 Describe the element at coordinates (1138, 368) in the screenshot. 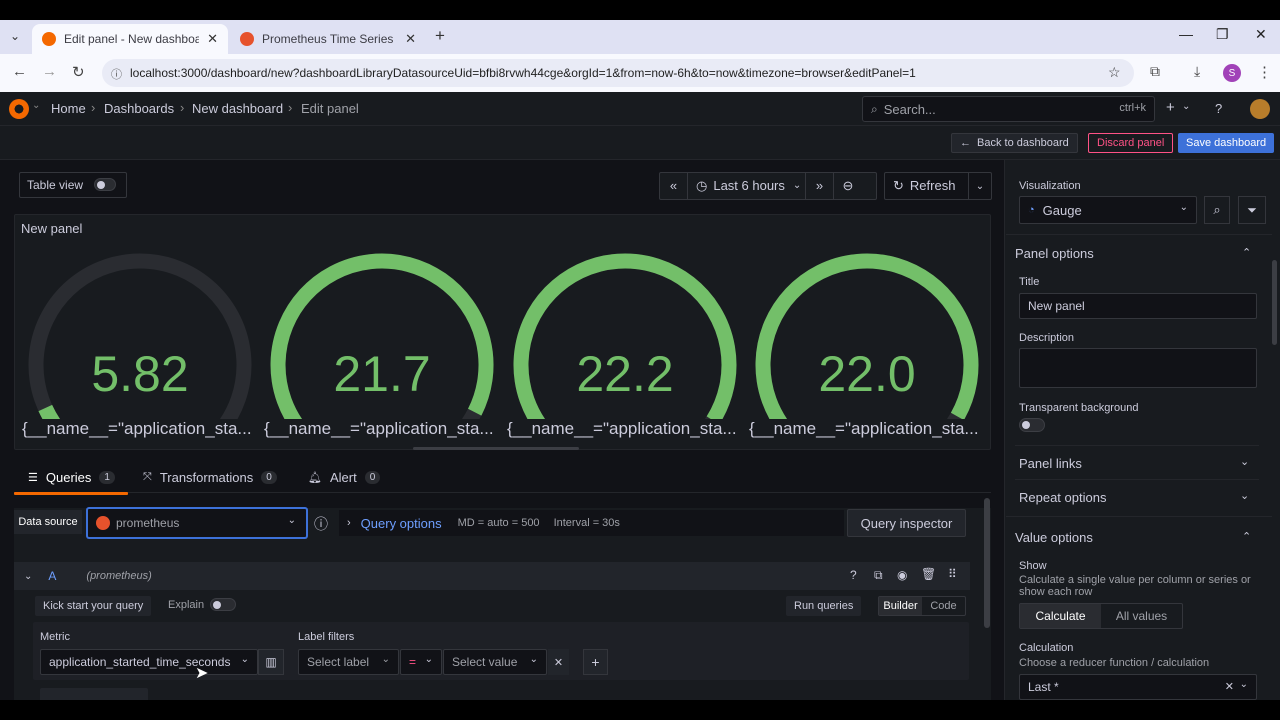

I see `description-textarea` at that location.